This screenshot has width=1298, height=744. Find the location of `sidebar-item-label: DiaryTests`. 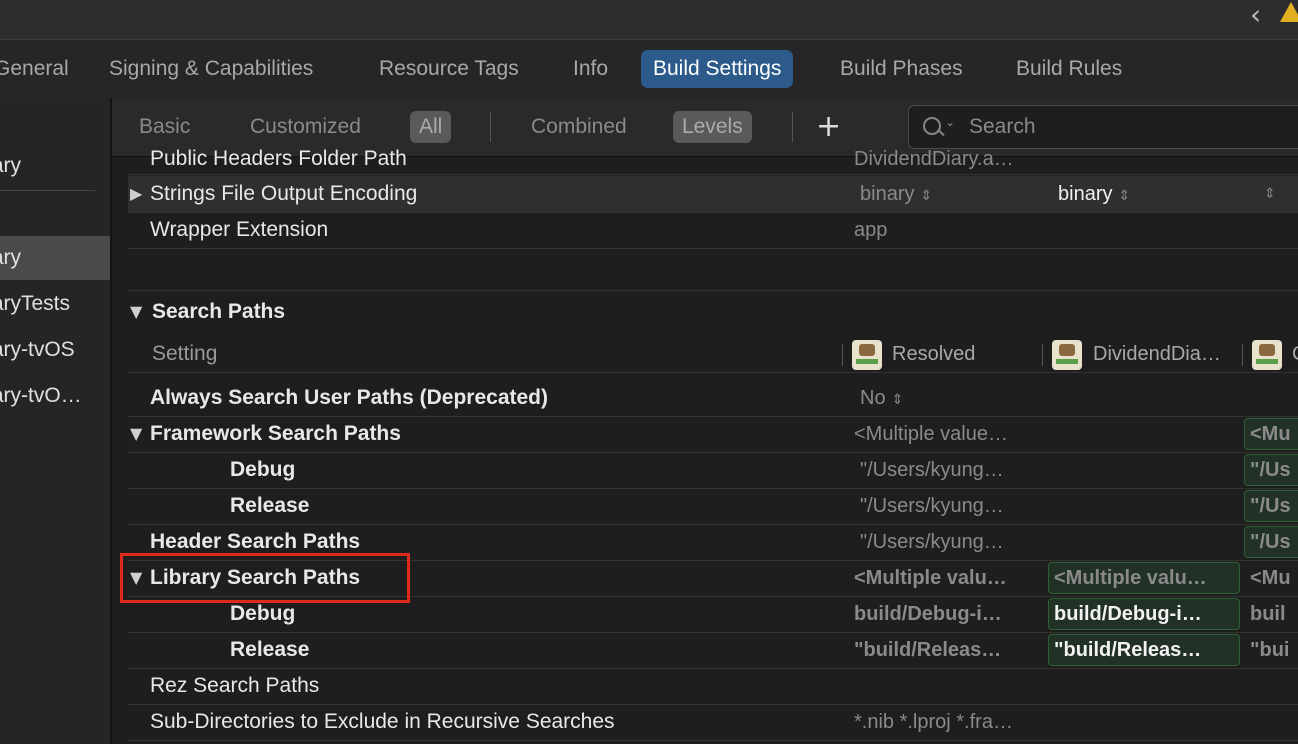

sidebar-item-label: DiaryTests is located at coordinates (35, 303).